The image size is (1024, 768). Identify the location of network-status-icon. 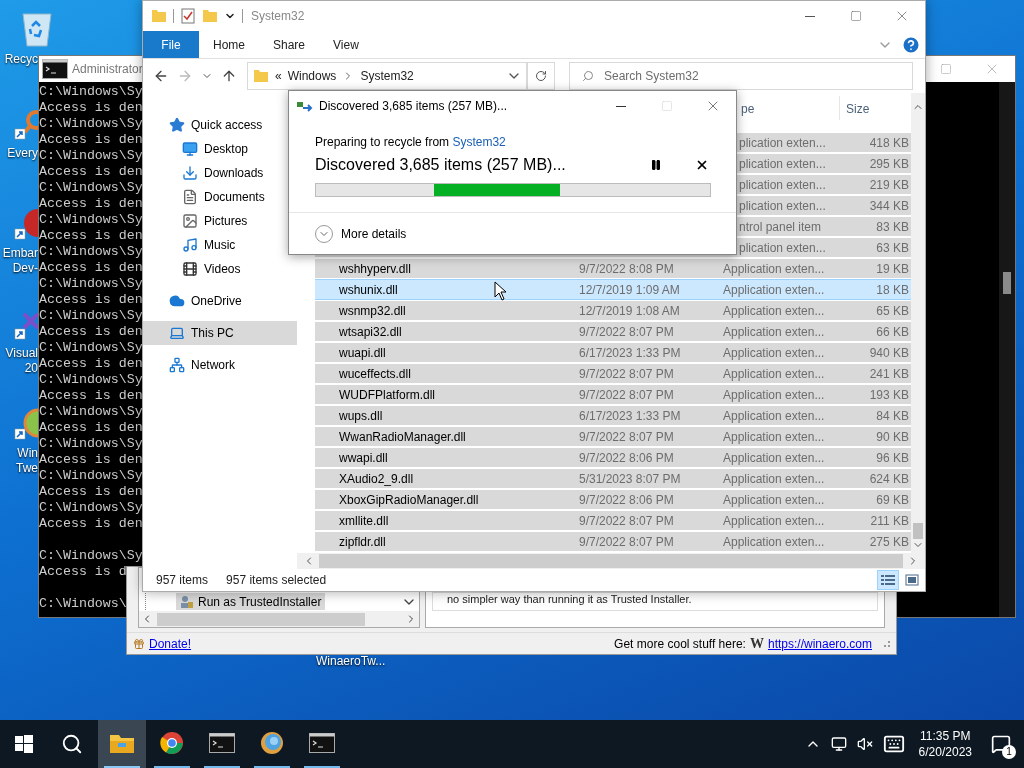
(838, 744).